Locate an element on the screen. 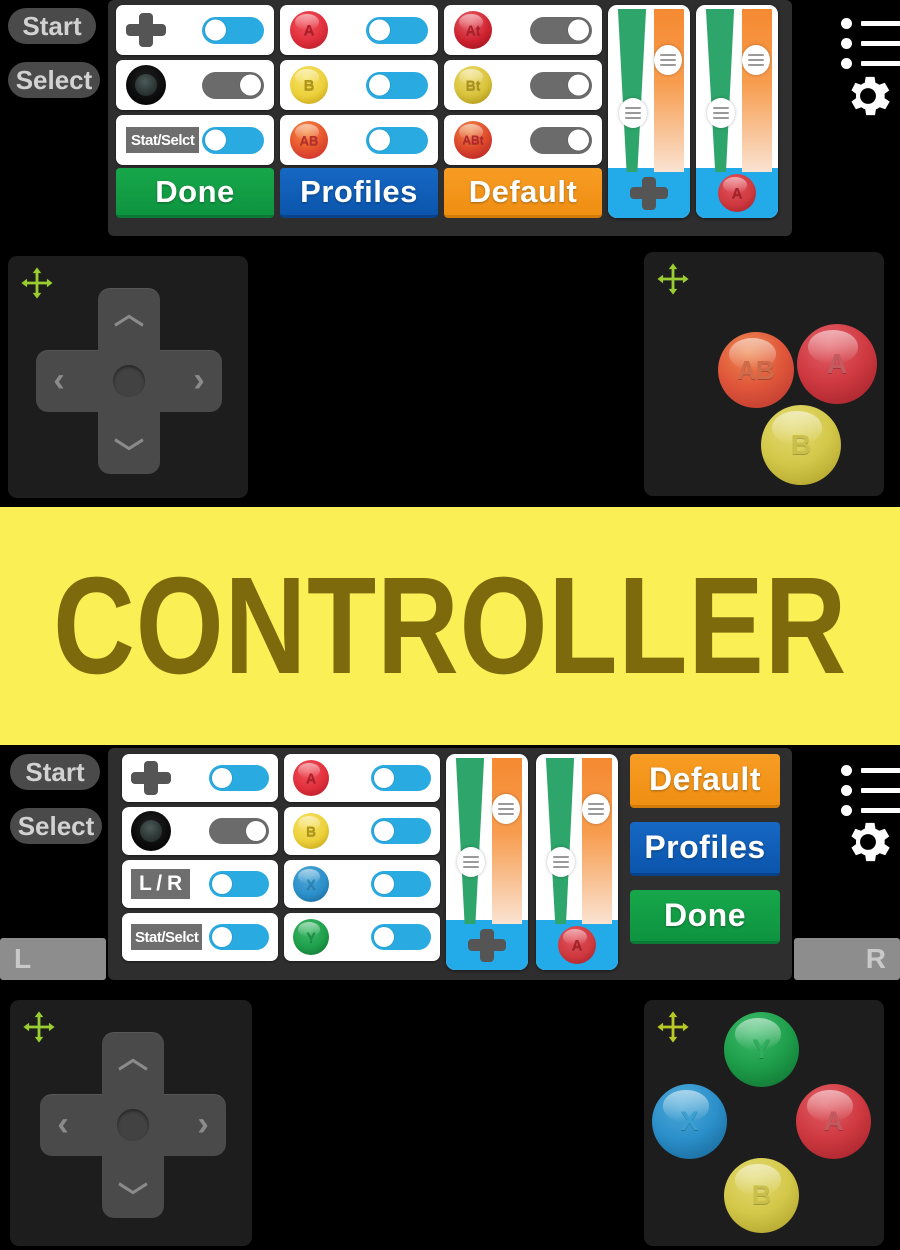  preview-button-y-label: Y is located at coordinates (761, 1049).